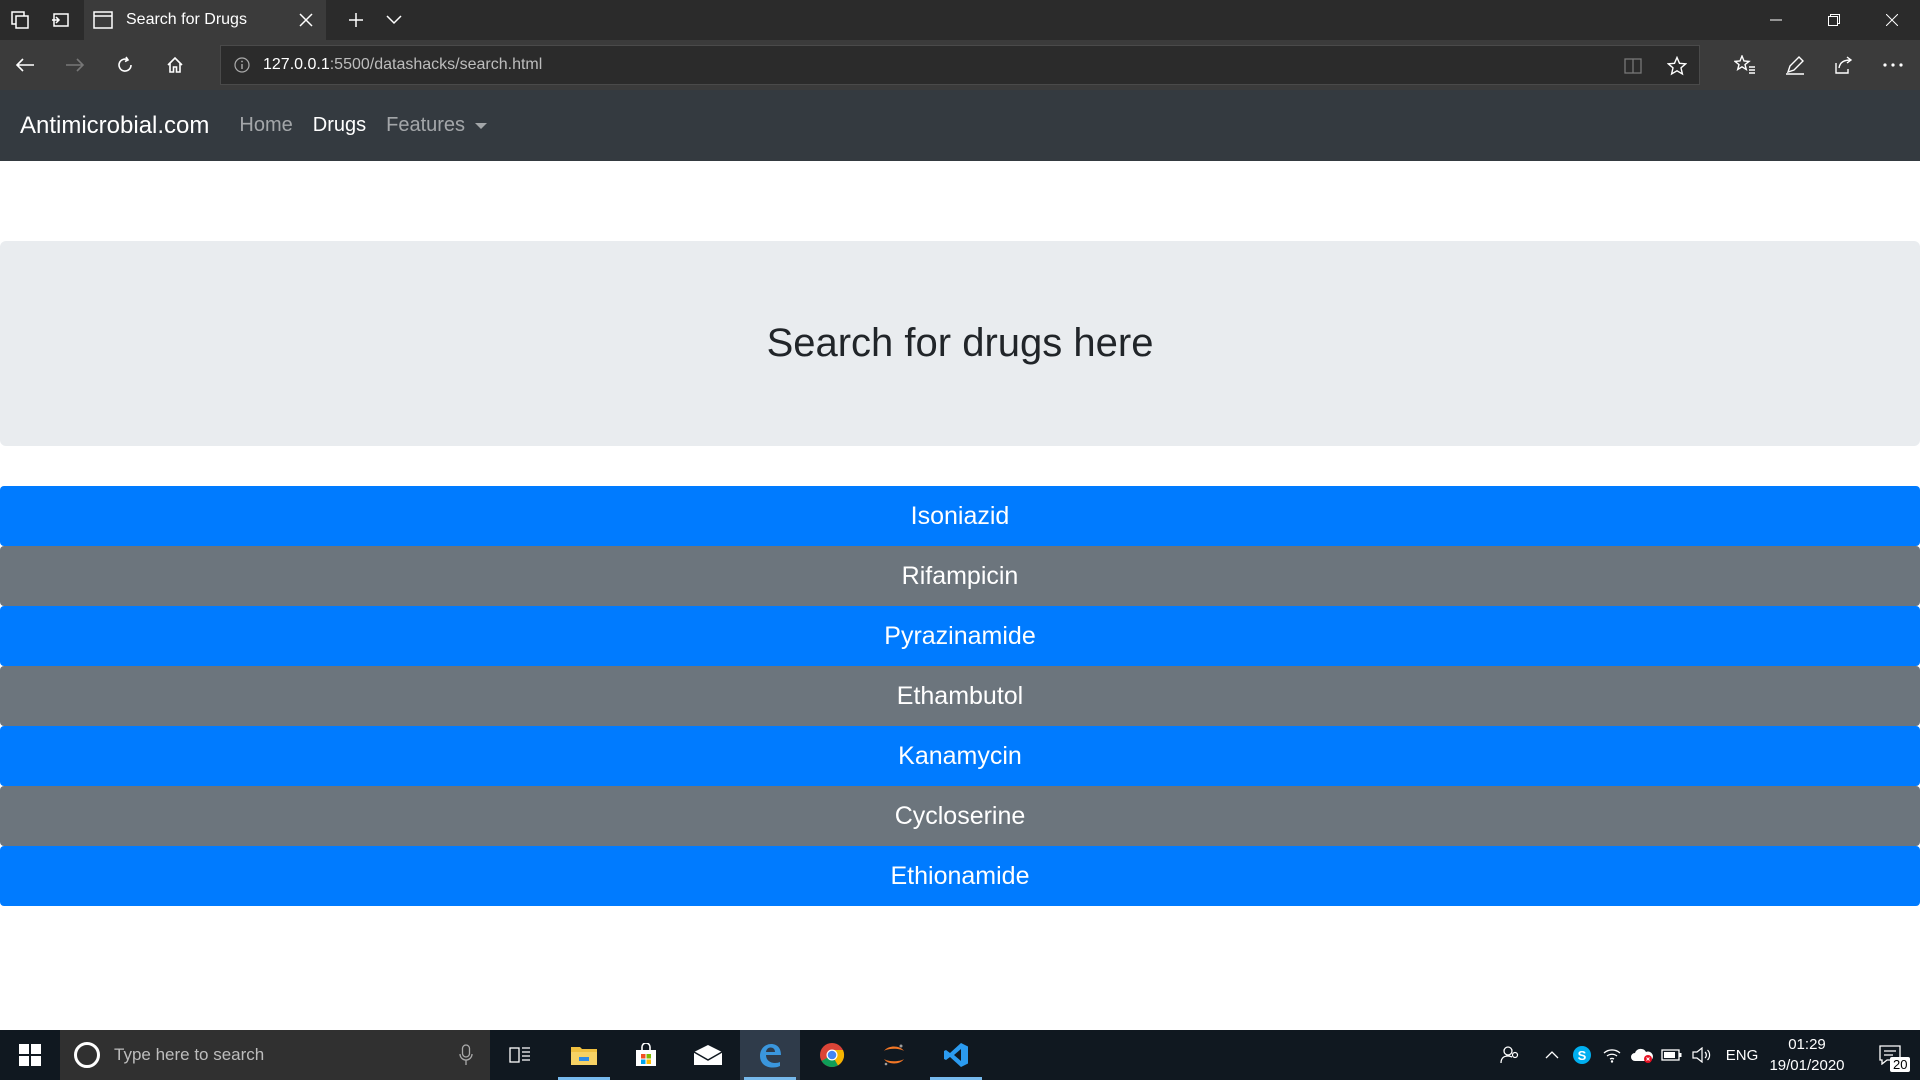 The width and height of the screenshot is (1920, 1080). I want to click on language-indicator: ENG, so click(1742, 1055).